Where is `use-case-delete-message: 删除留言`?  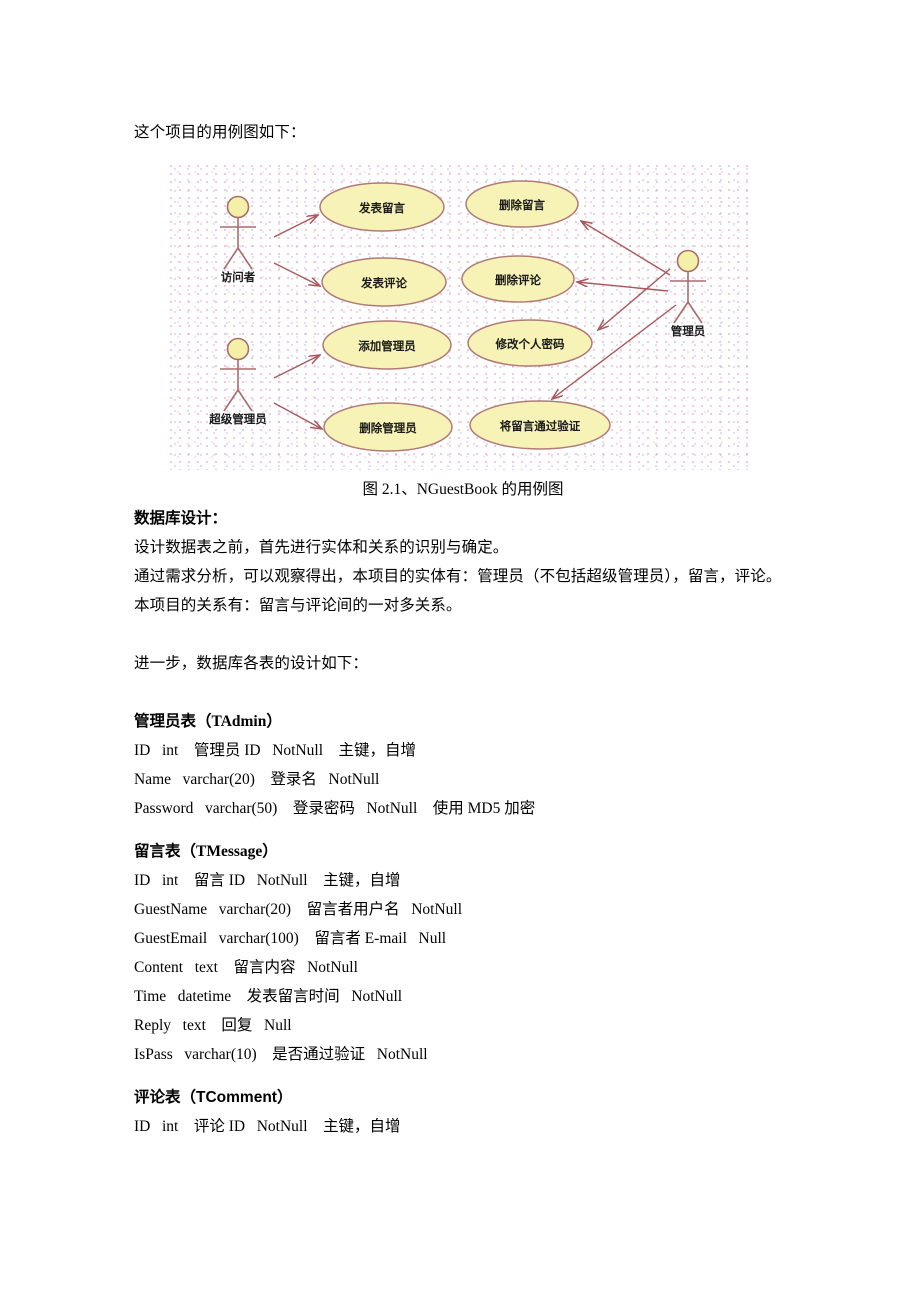
use-case-delete-message: 删除留言 is located at coordinates (522, 204).